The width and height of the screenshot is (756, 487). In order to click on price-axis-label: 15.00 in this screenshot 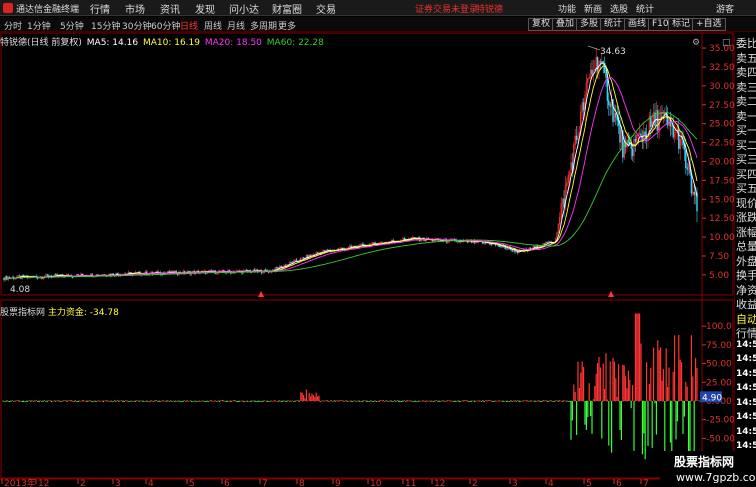, I will do `click(722, 200)`.